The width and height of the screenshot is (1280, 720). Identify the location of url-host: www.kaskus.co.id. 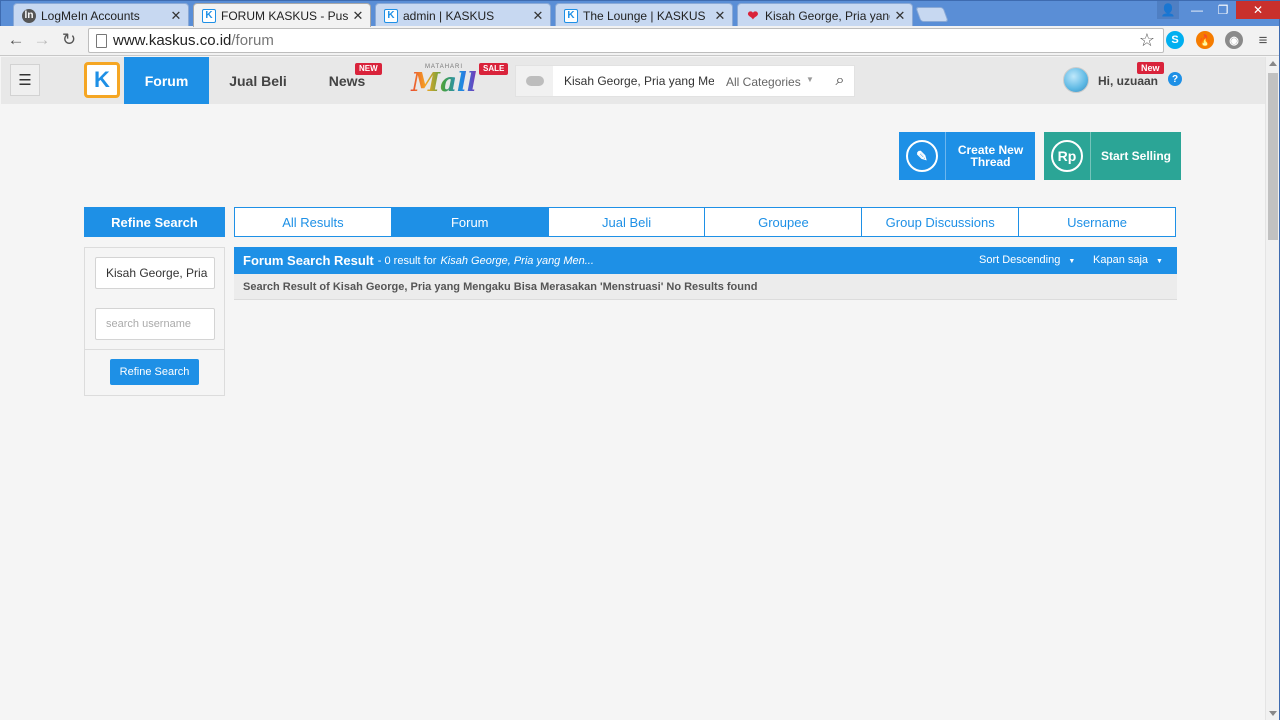
(172, 40).